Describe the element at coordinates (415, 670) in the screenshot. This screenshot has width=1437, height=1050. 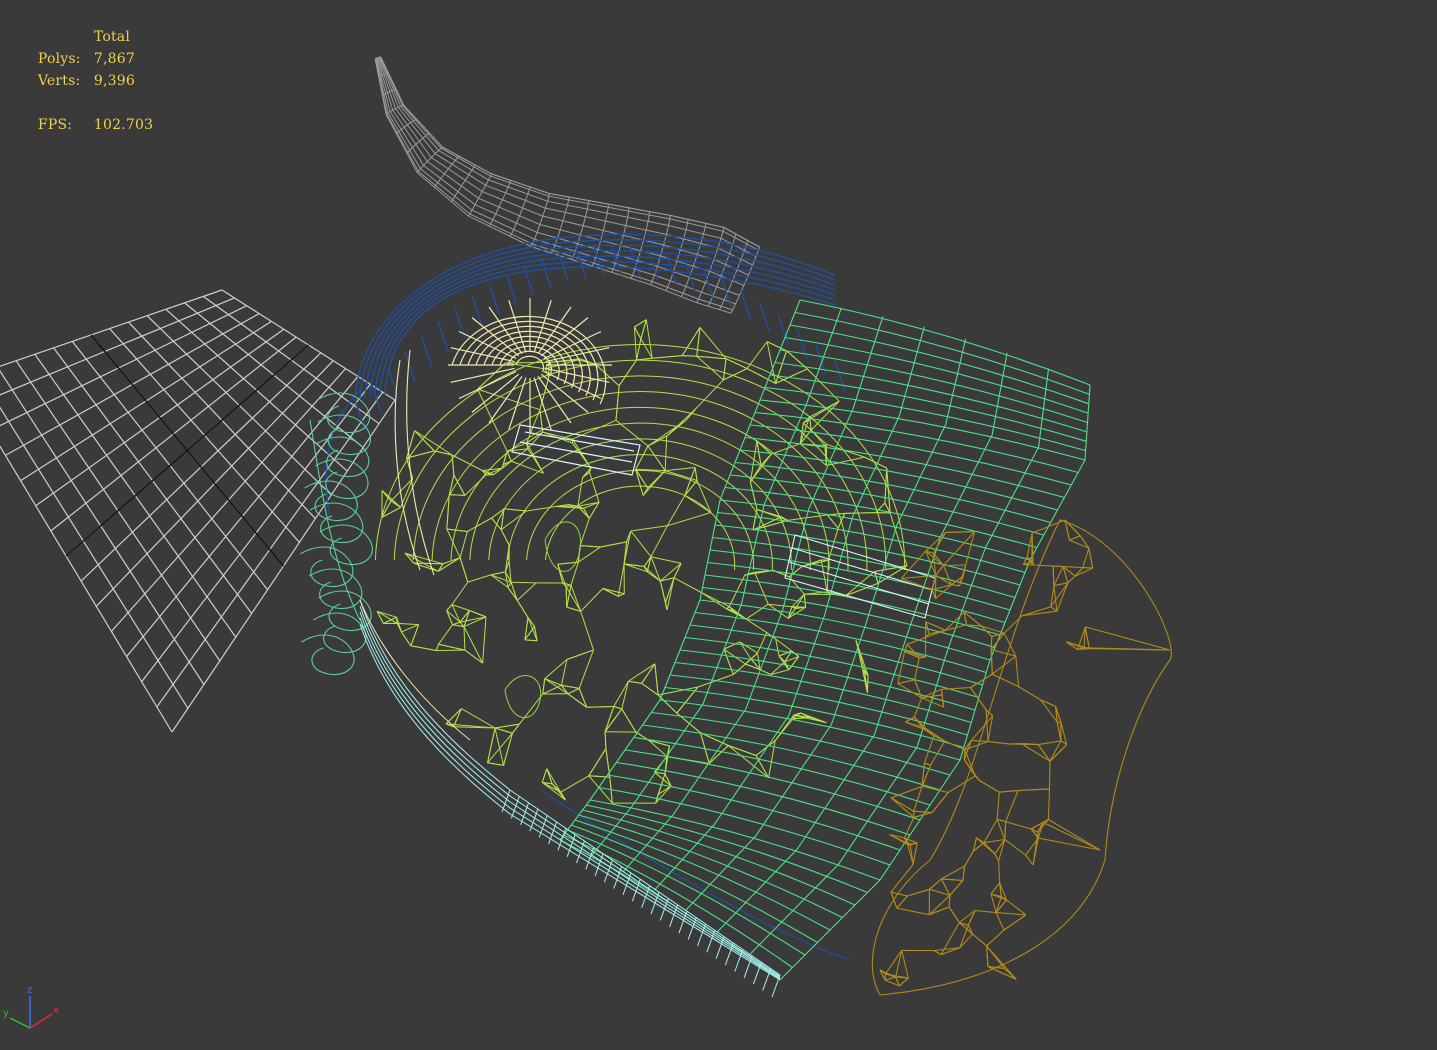
I see `lower-rim-edge` at that location.